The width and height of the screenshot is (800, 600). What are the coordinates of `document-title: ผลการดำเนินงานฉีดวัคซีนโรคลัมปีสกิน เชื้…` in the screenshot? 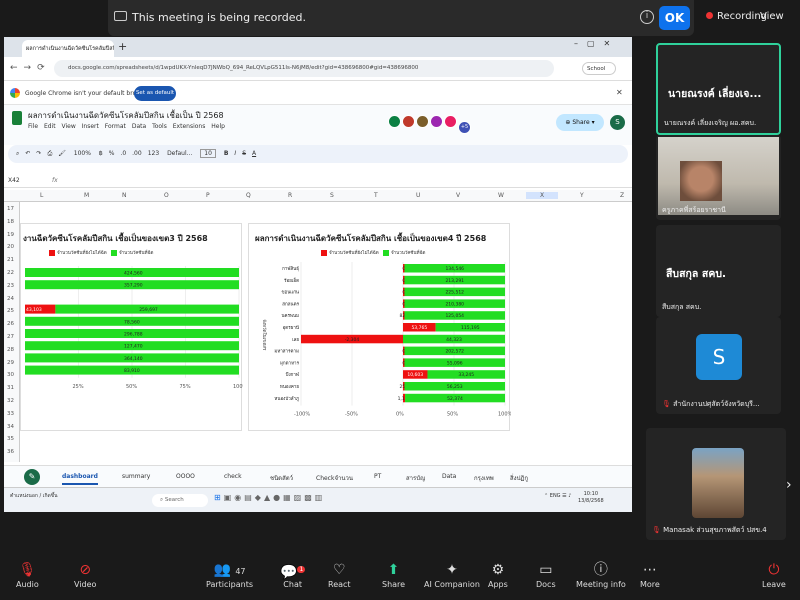 It's located at (126, 115).